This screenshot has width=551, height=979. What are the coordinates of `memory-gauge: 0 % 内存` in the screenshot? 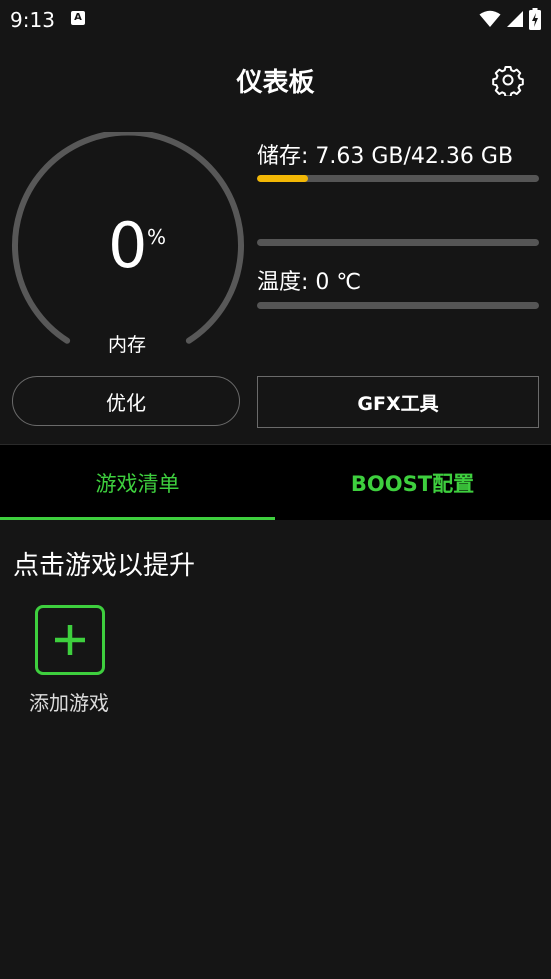 It's located at (128, 244).